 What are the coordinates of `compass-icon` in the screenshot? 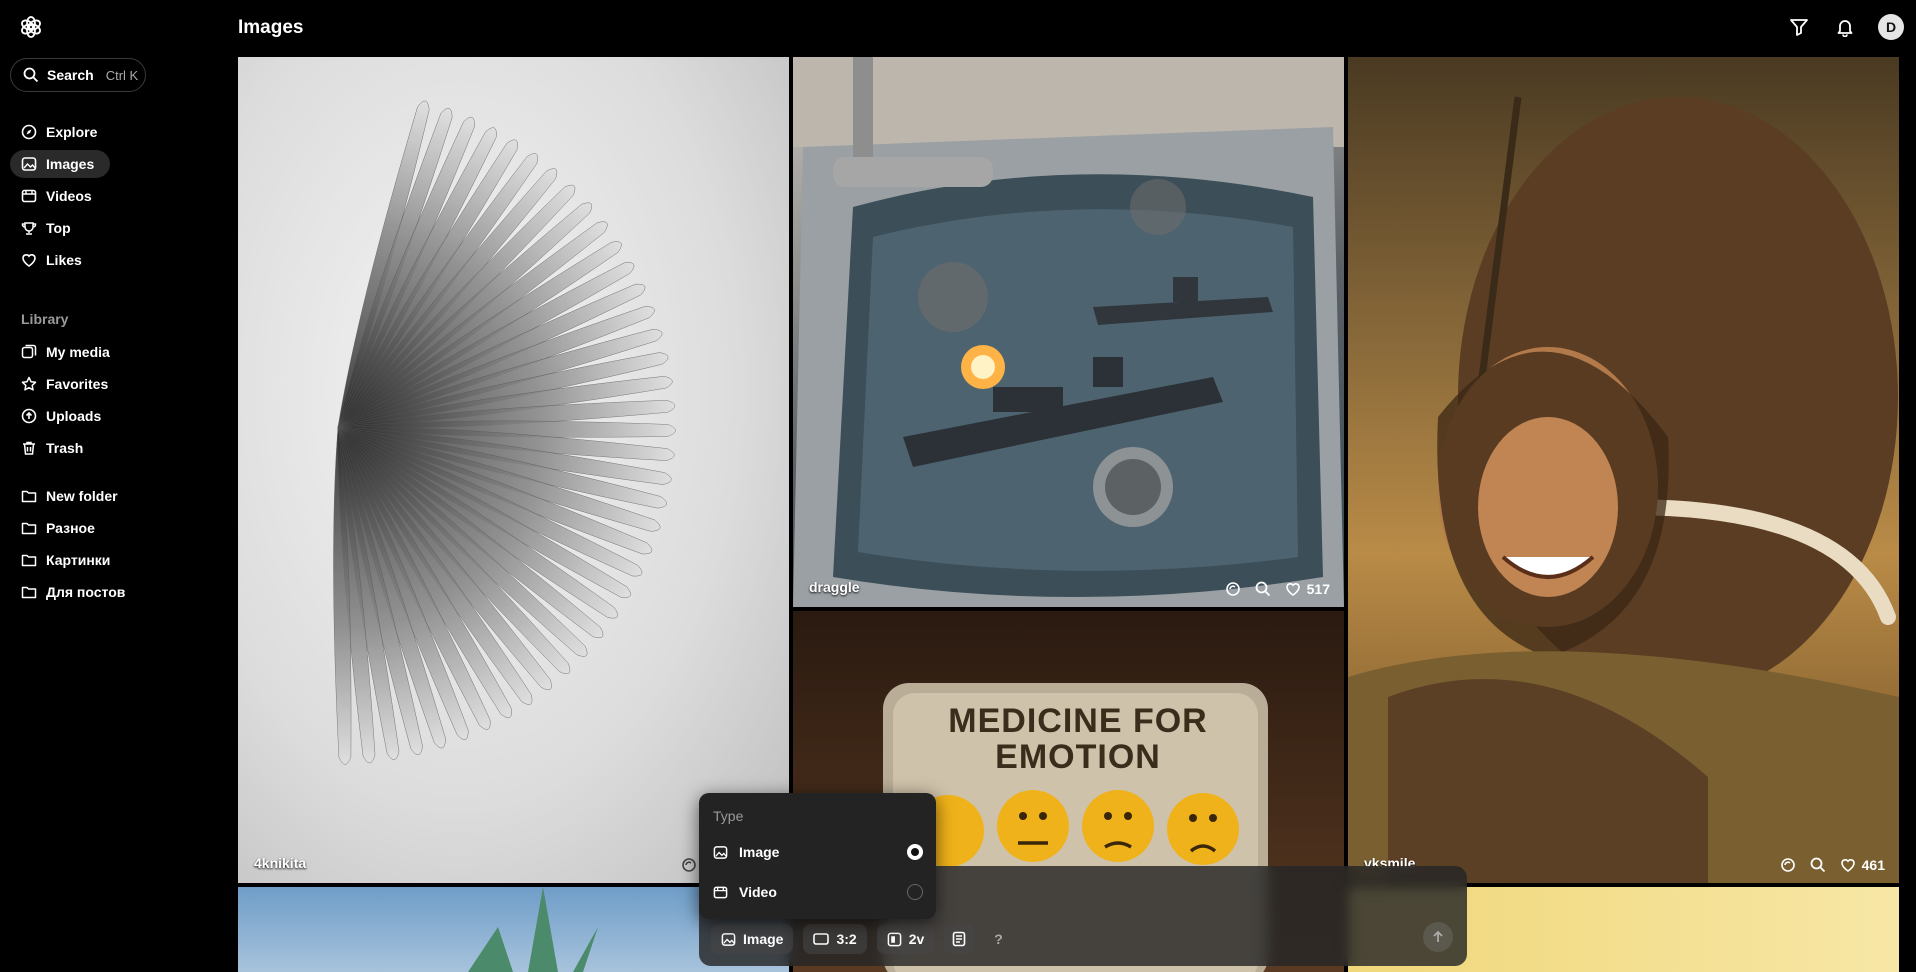 It's located at (29, 132).